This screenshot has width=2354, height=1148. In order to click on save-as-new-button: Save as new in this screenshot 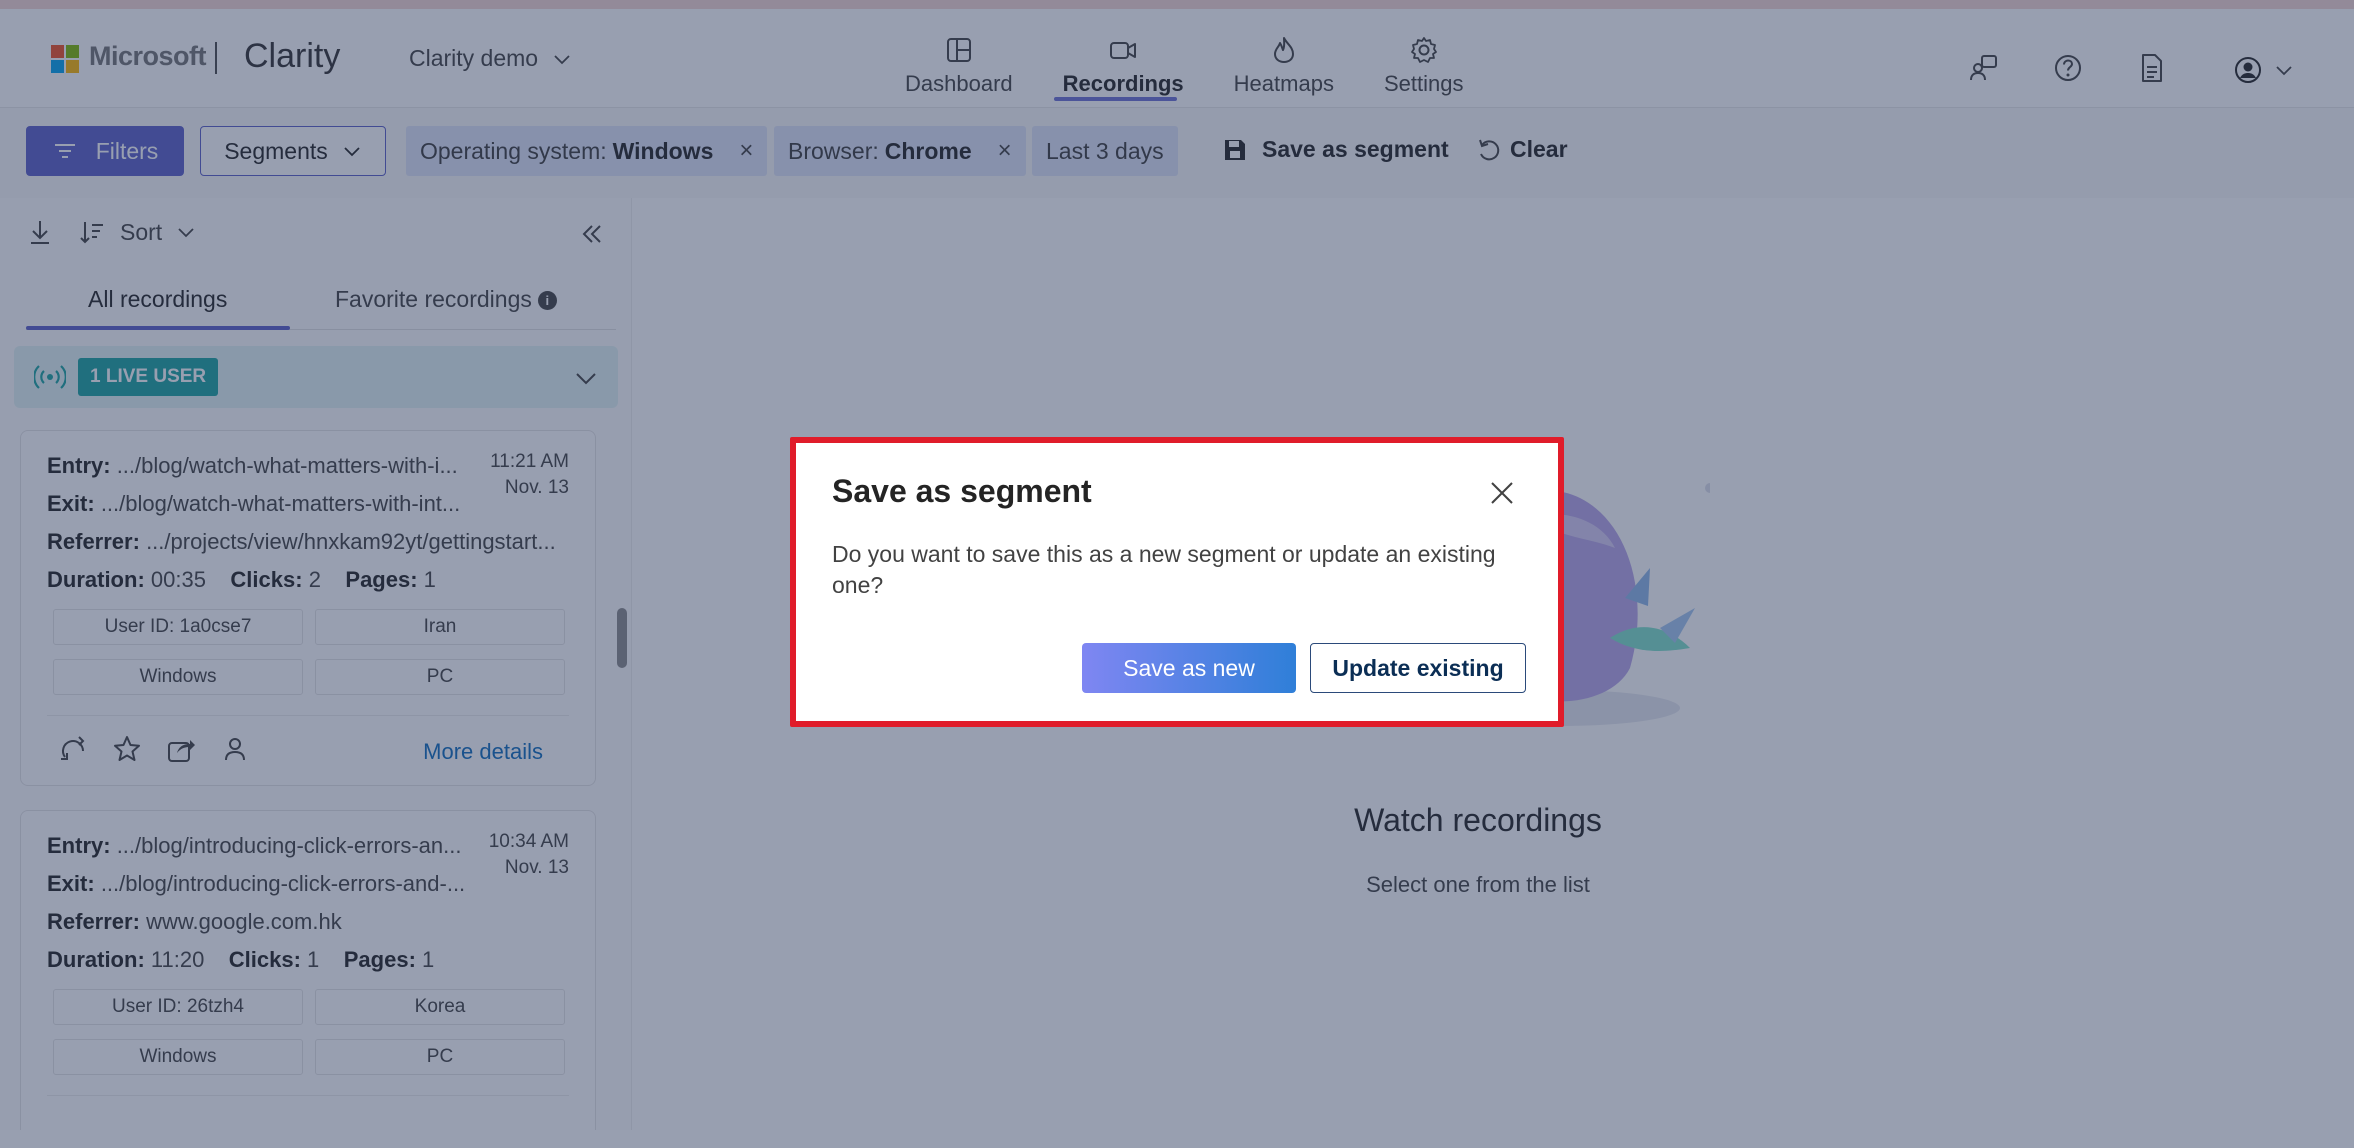, I will do `click(1189, 668)`.